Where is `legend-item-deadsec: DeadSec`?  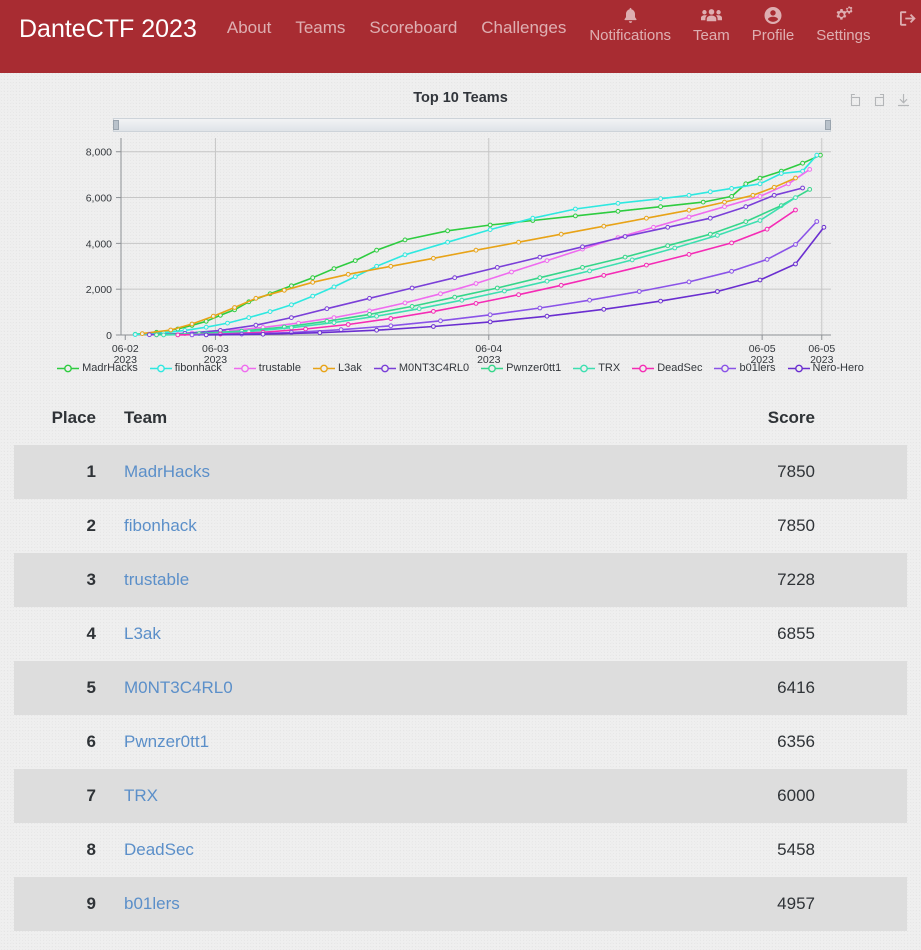 legend-item-deadsec: DeadSec is located at coordinates (667, 368).